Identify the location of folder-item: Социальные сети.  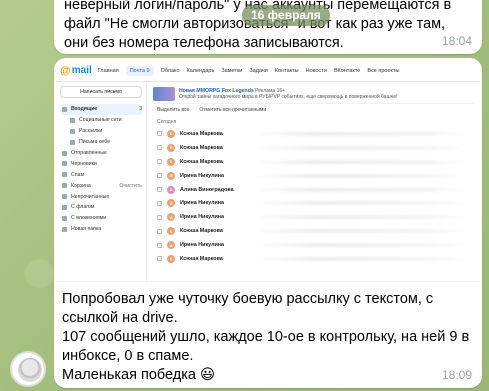
(101, 120).